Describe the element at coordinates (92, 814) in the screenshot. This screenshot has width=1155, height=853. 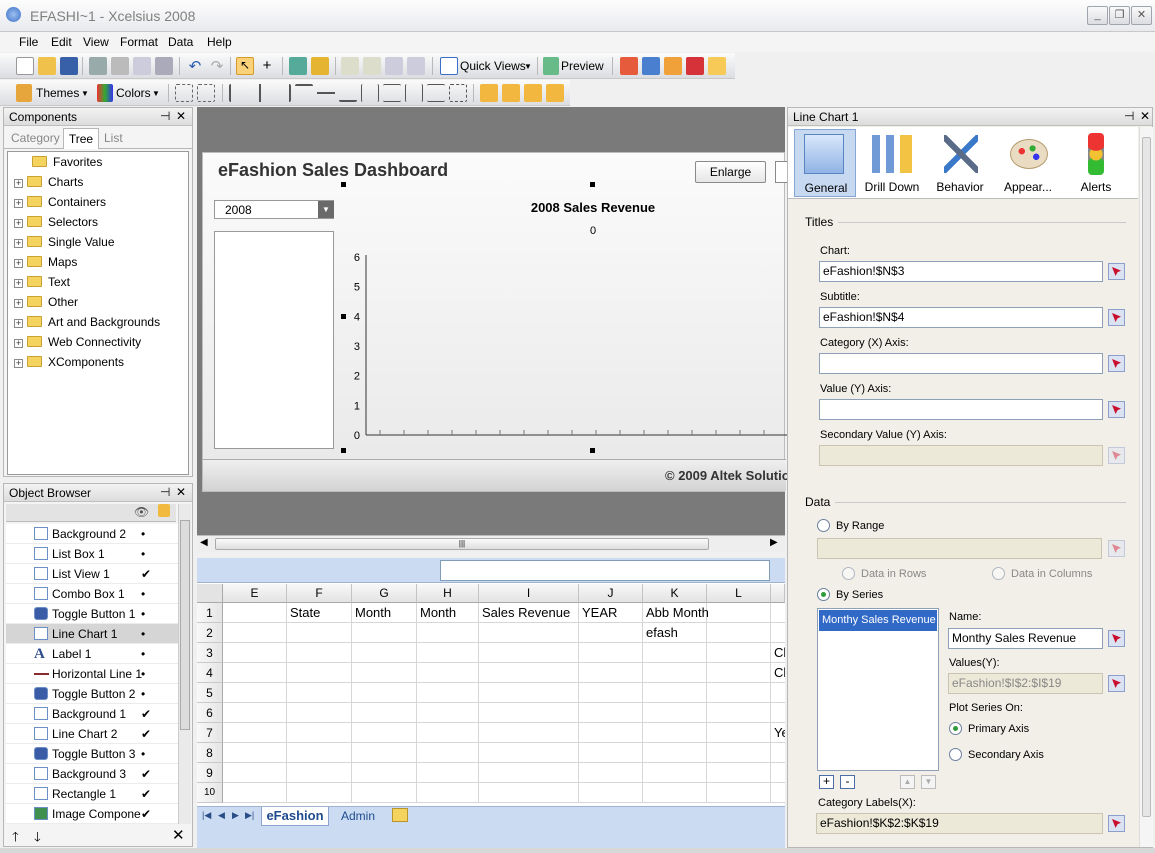
I see `object-row-image-component: Image Compone ✔` at that location.